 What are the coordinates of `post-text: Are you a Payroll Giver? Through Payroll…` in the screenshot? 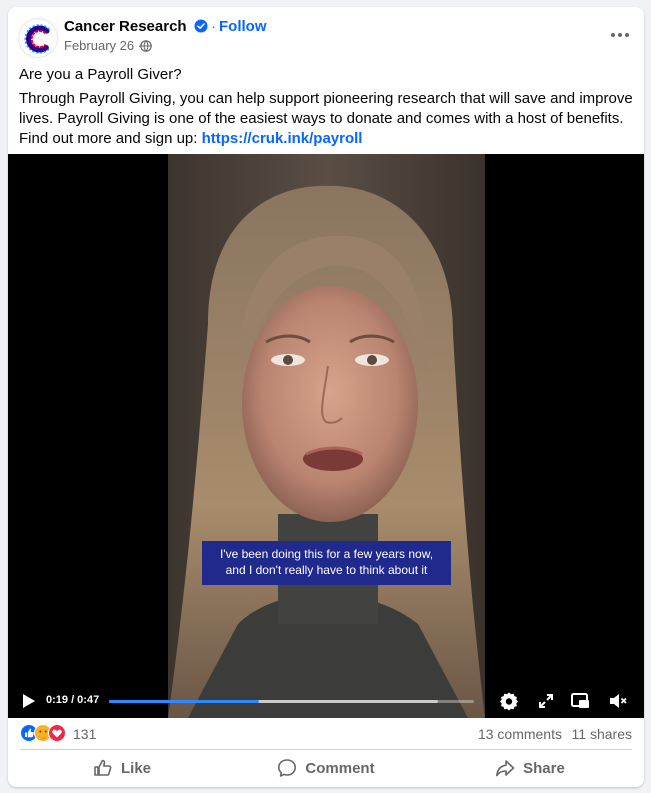 It's located at (326, 109).